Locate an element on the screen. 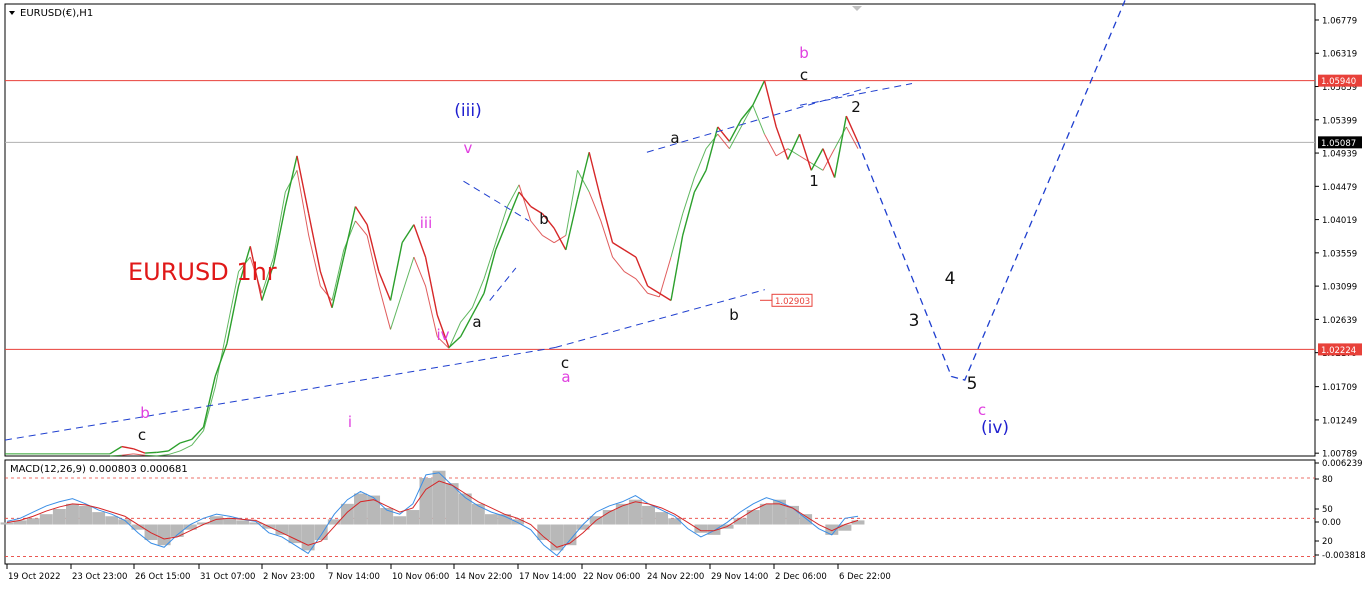 The image size is (1366, 592). macd-tick-label: 0.006239 is located at coordinates (1342, 464).